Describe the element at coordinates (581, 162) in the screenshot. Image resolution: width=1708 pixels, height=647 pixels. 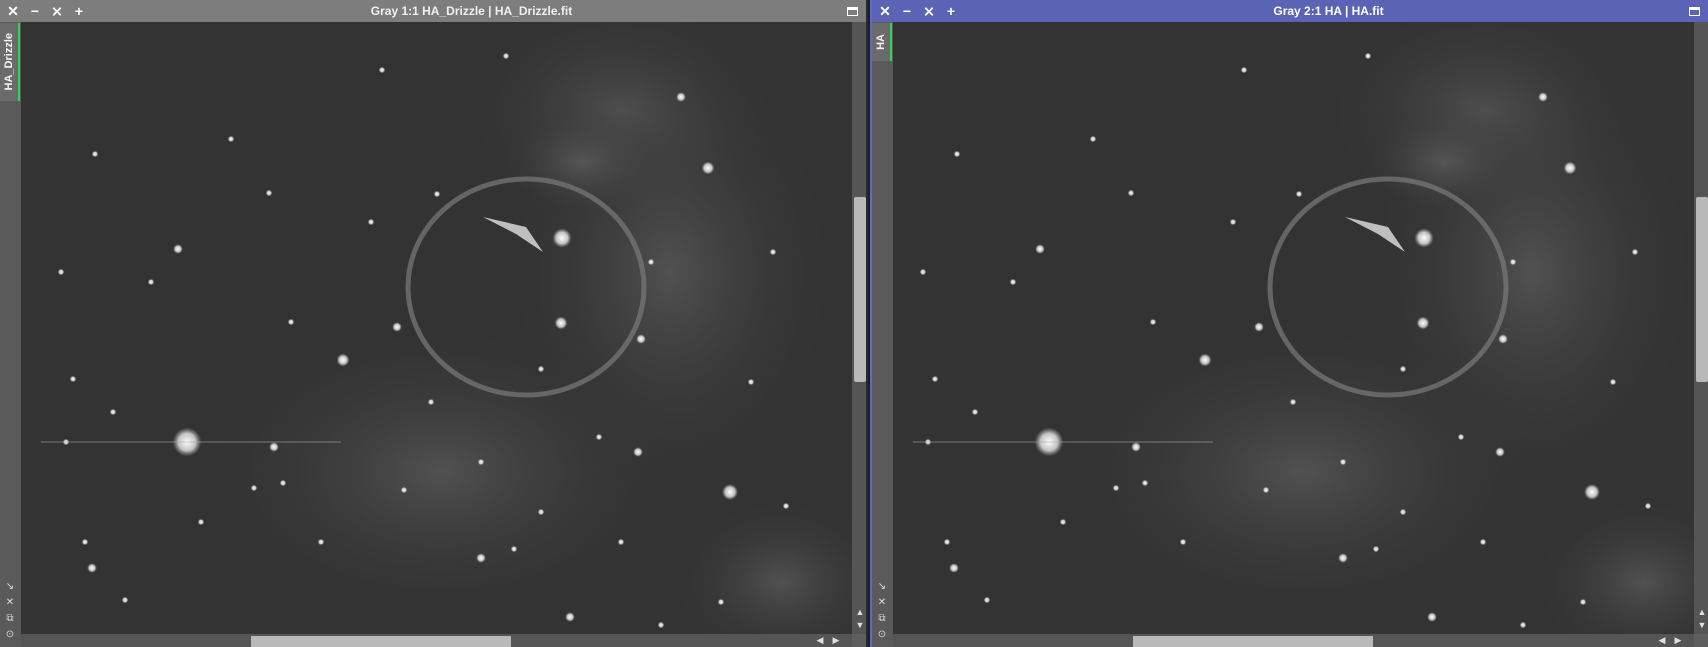
I see `nebula-cloud` at that location.